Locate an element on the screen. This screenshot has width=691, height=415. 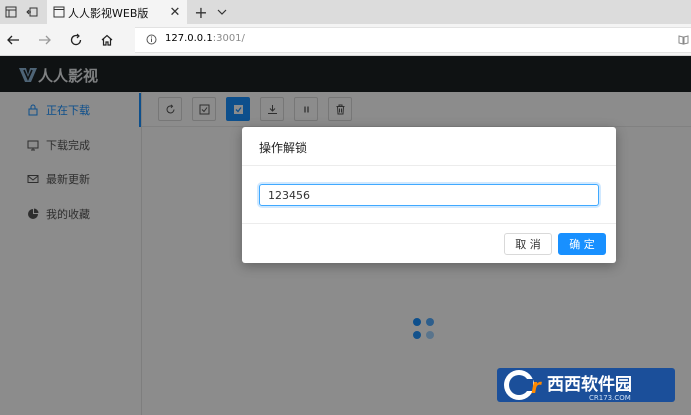
password-input is located at coordinates (429, 195).